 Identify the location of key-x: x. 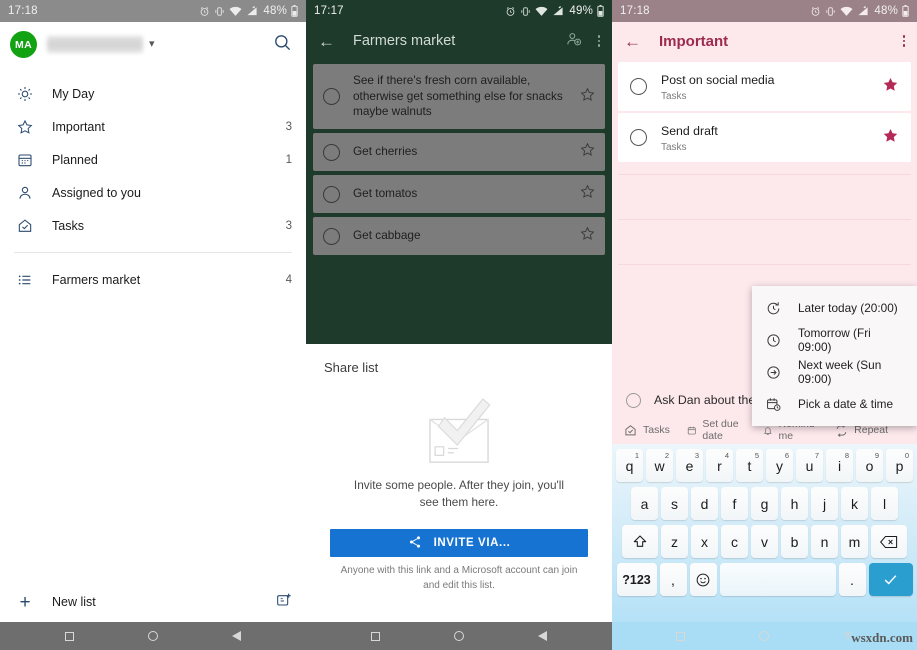
(704, 541).